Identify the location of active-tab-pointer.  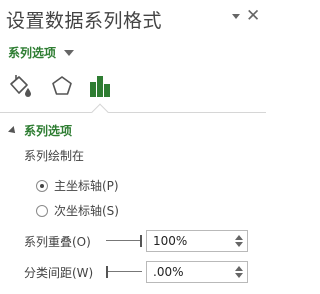
(100, 112).